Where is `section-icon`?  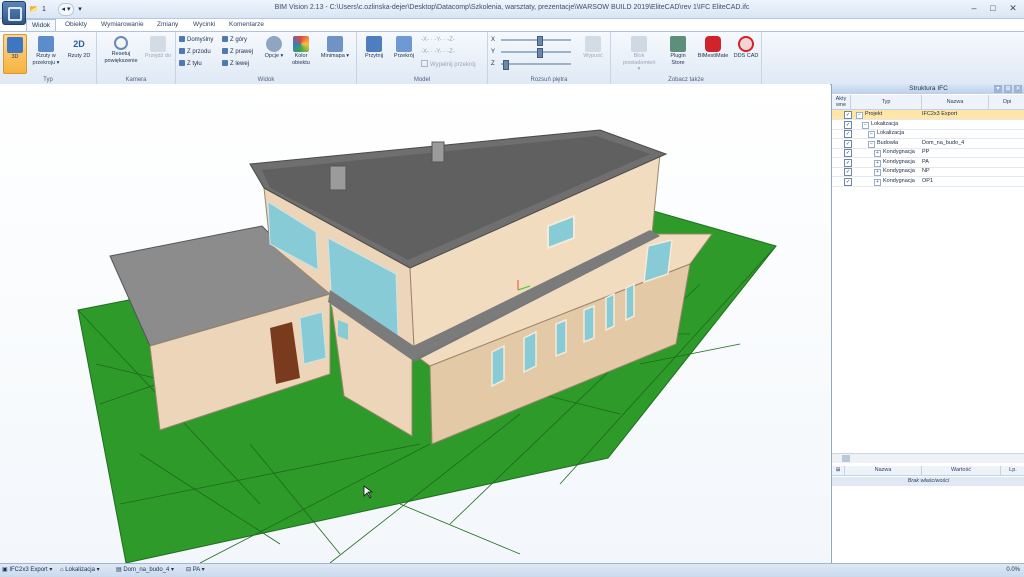
section-icon is located at coordinates (46, 44).